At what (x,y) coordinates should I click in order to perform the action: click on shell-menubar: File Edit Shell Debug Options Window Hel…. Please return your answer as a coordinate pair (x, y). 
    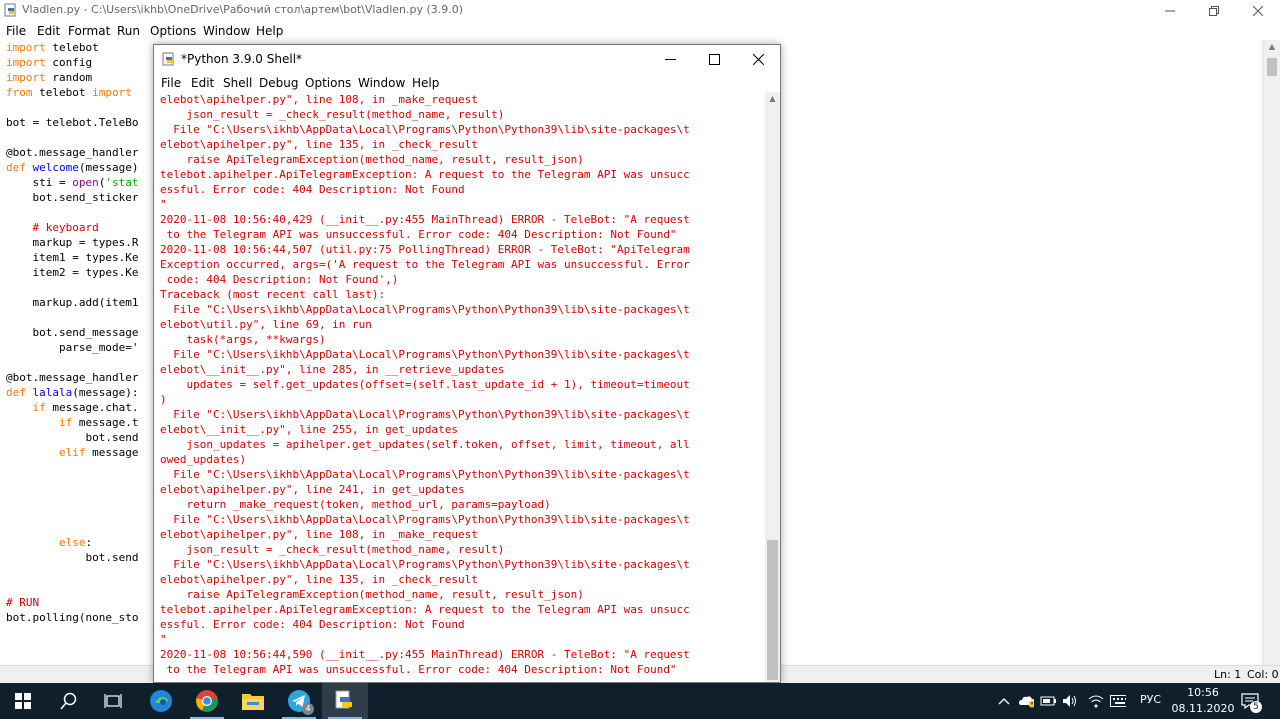
    Looking at the image, I should click on (467, 83).